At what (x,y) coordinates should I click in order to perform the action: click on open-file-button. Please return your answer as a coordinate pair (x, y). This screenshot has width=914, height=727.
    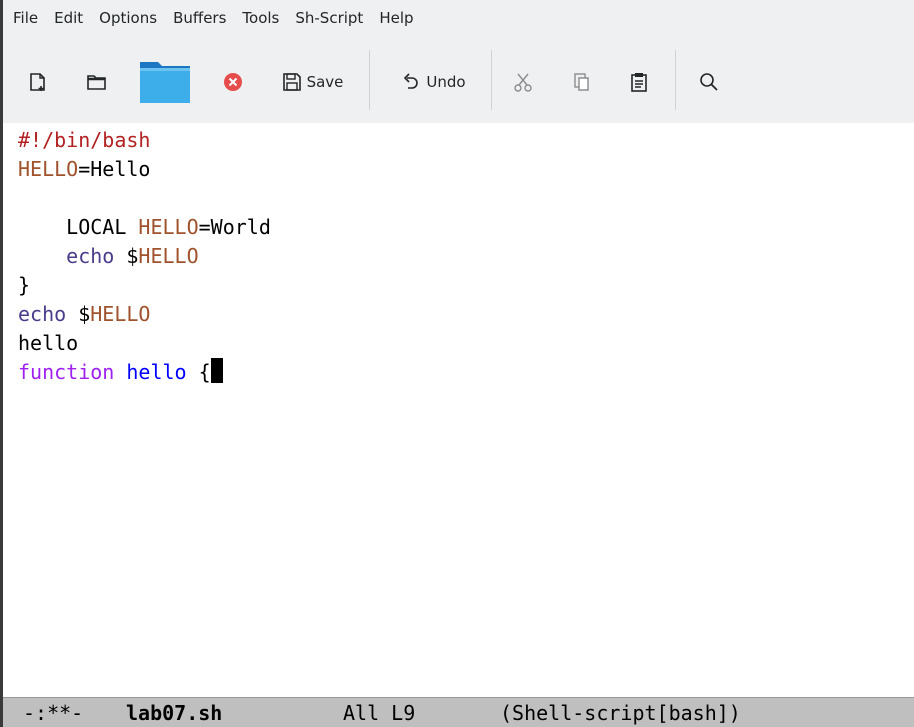
    Looking at the image, I should click on (97, 81).